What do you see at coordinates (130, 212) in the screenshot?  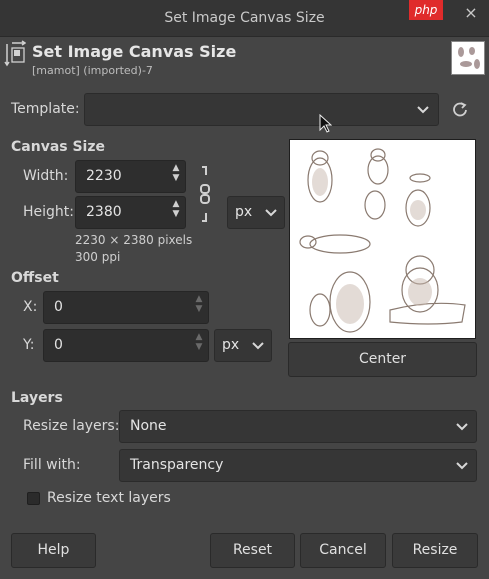 I see `height-input: 2380 ▲ ▼` at bounding box center [130, 212].